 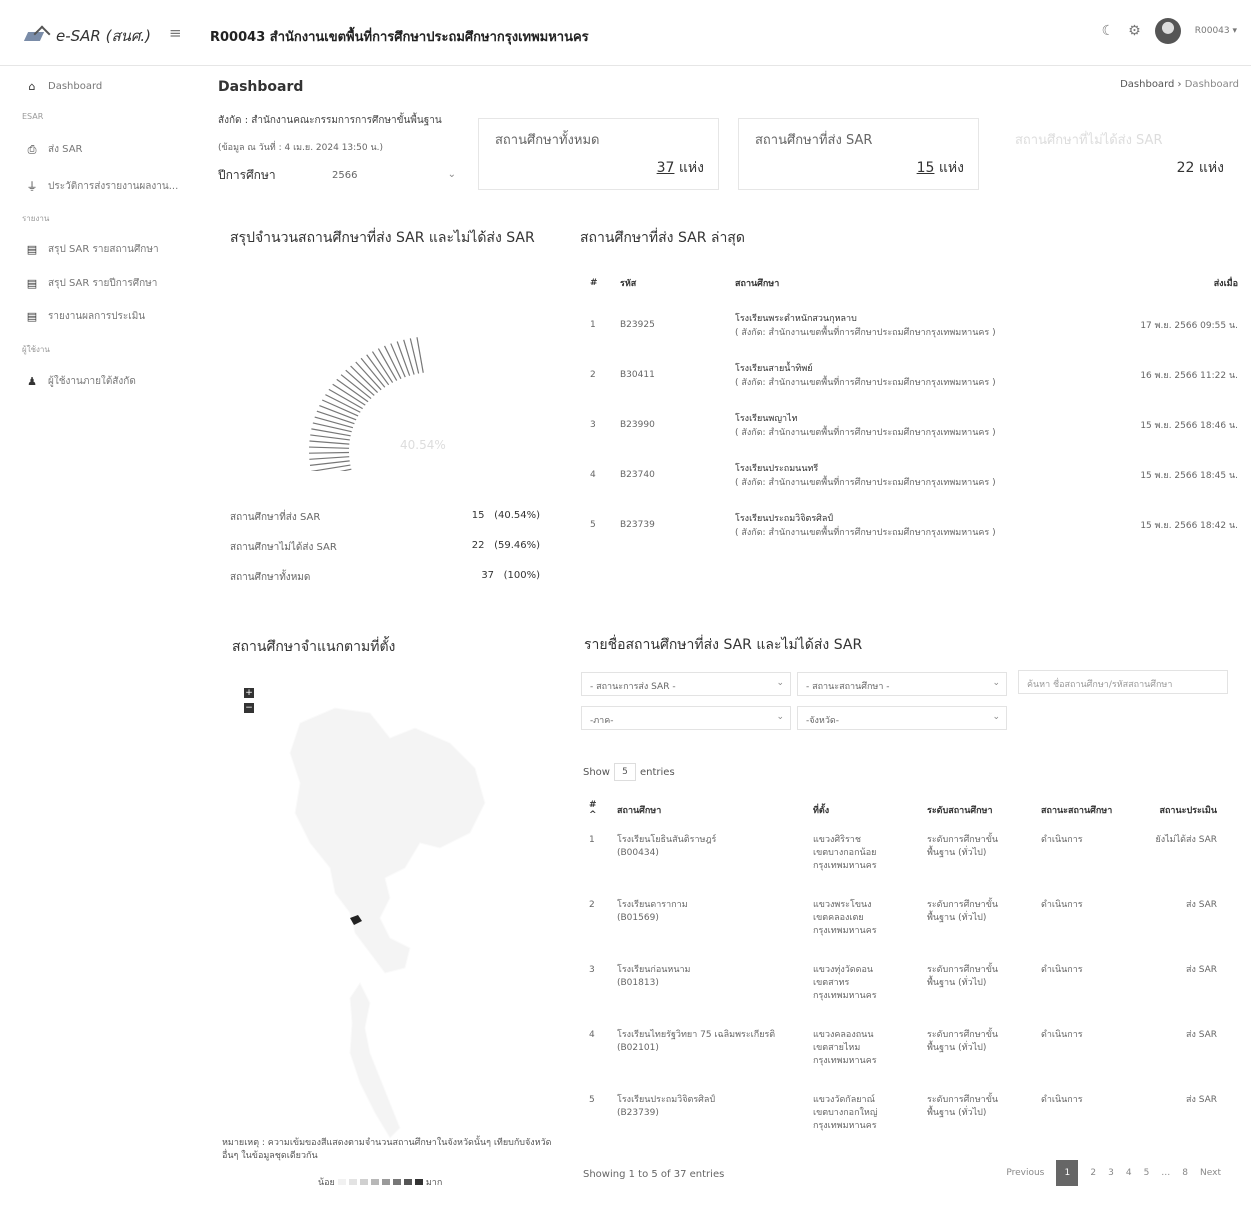 I want to click on school-name: โรงเรียนก่อนหนาม, so click(x=709, y=970).